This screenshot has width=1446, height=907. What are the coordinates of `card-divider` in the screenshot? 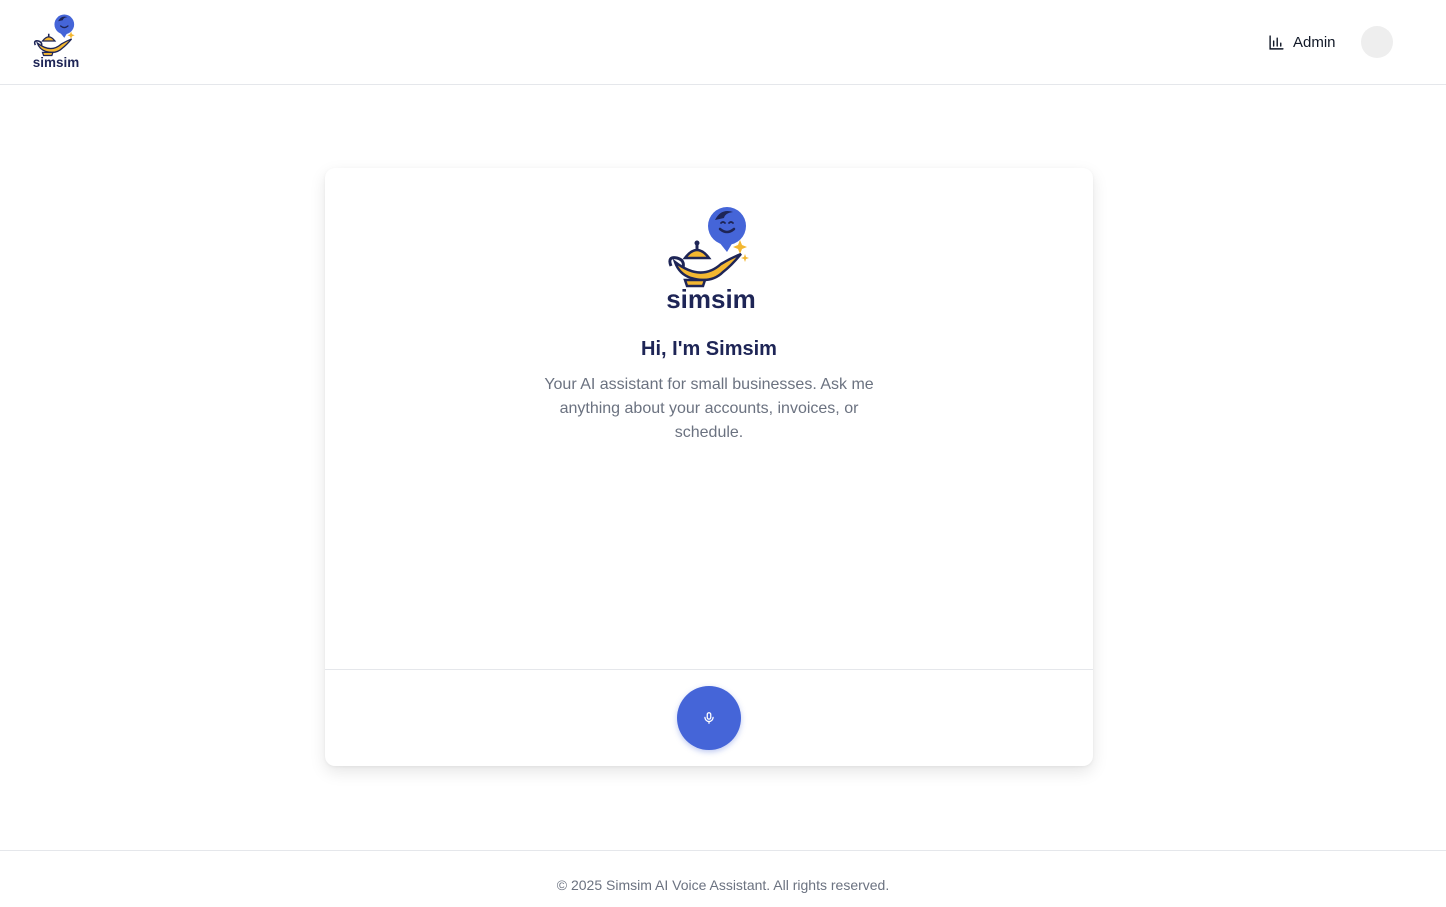 It's located at (709, 669).